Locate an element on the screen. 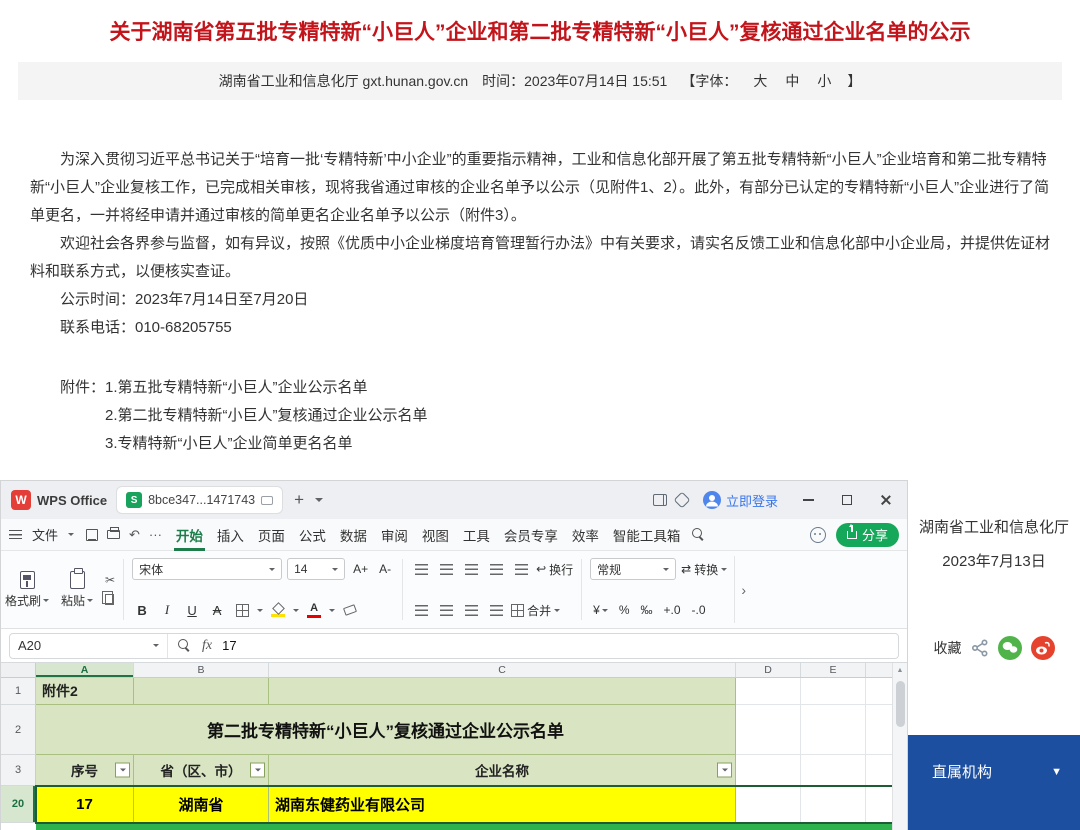 This screenshot has width=1080, height=830. file-menu: 文件 is located at coordinates (45, 534).